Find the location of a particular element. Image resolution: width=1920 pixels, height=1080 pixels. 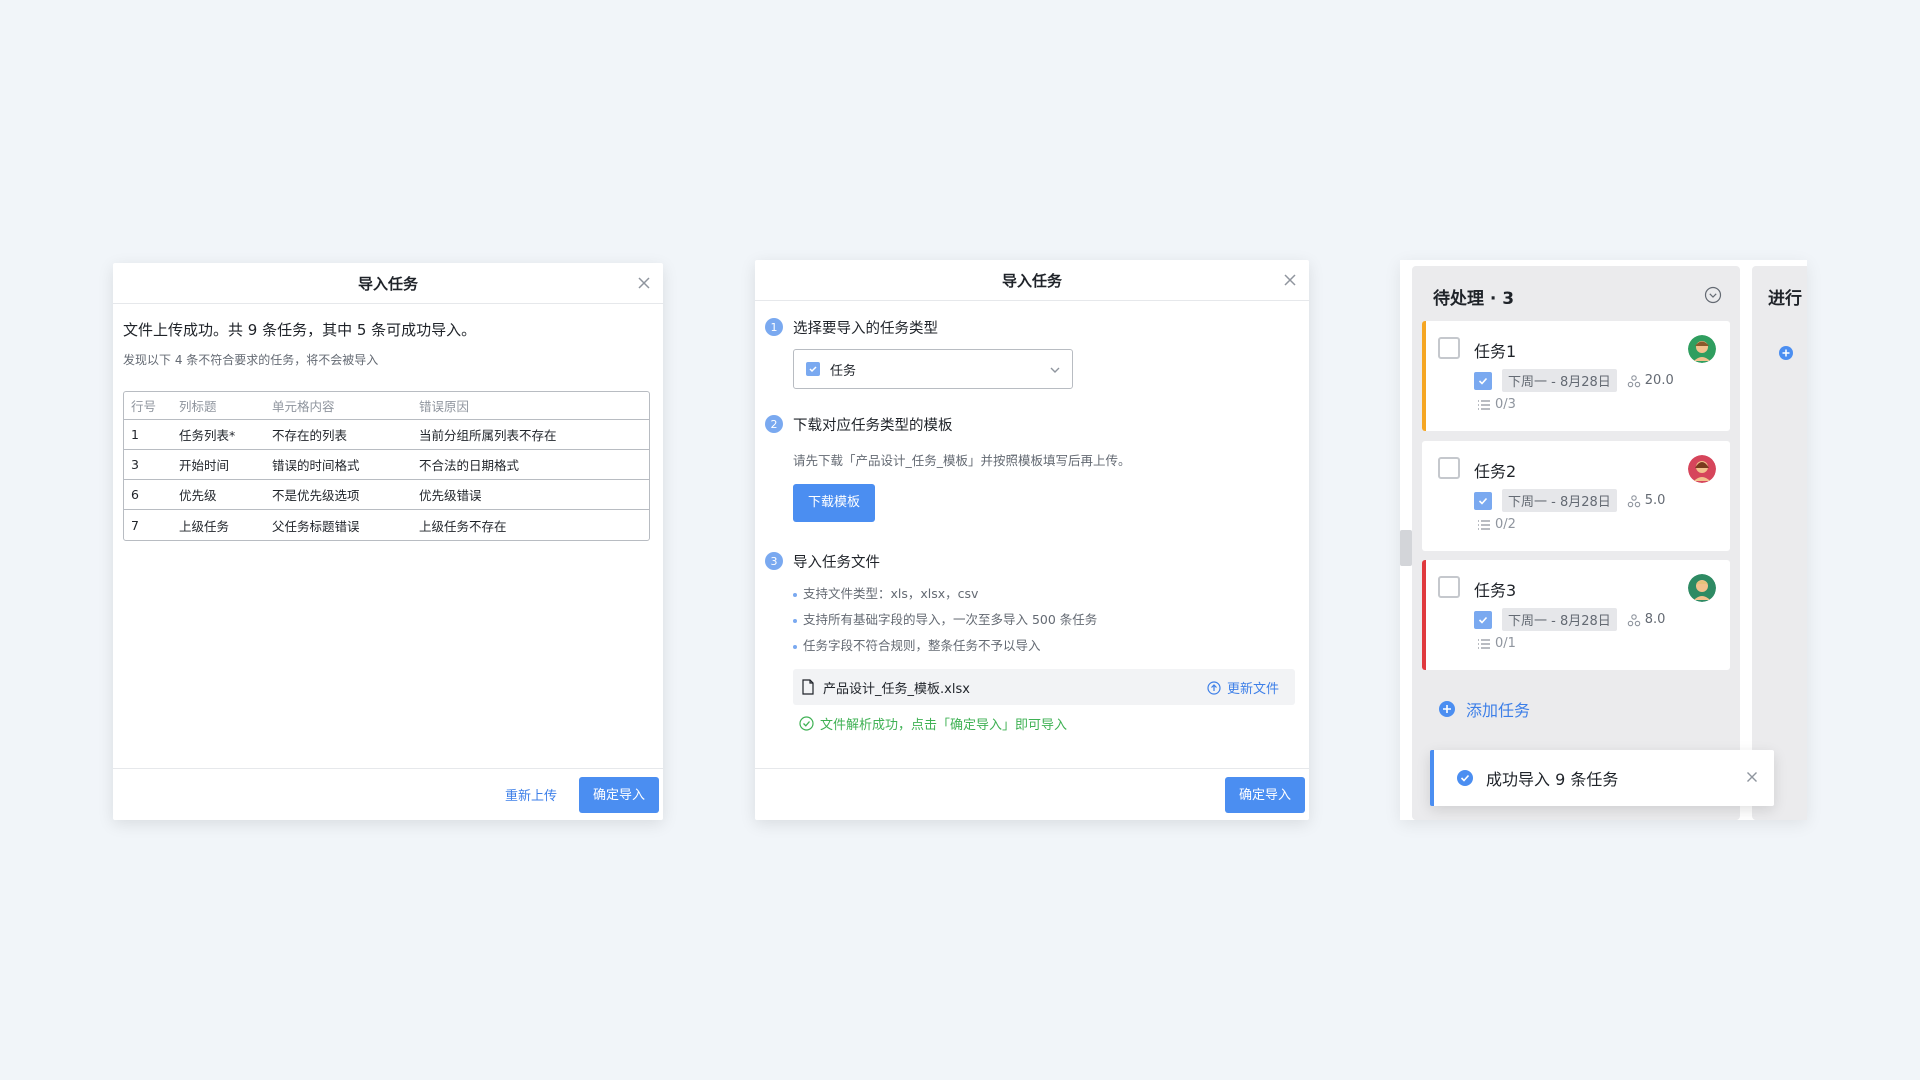

story-points-value: 20.0 is located at coordinates (1659, 380).